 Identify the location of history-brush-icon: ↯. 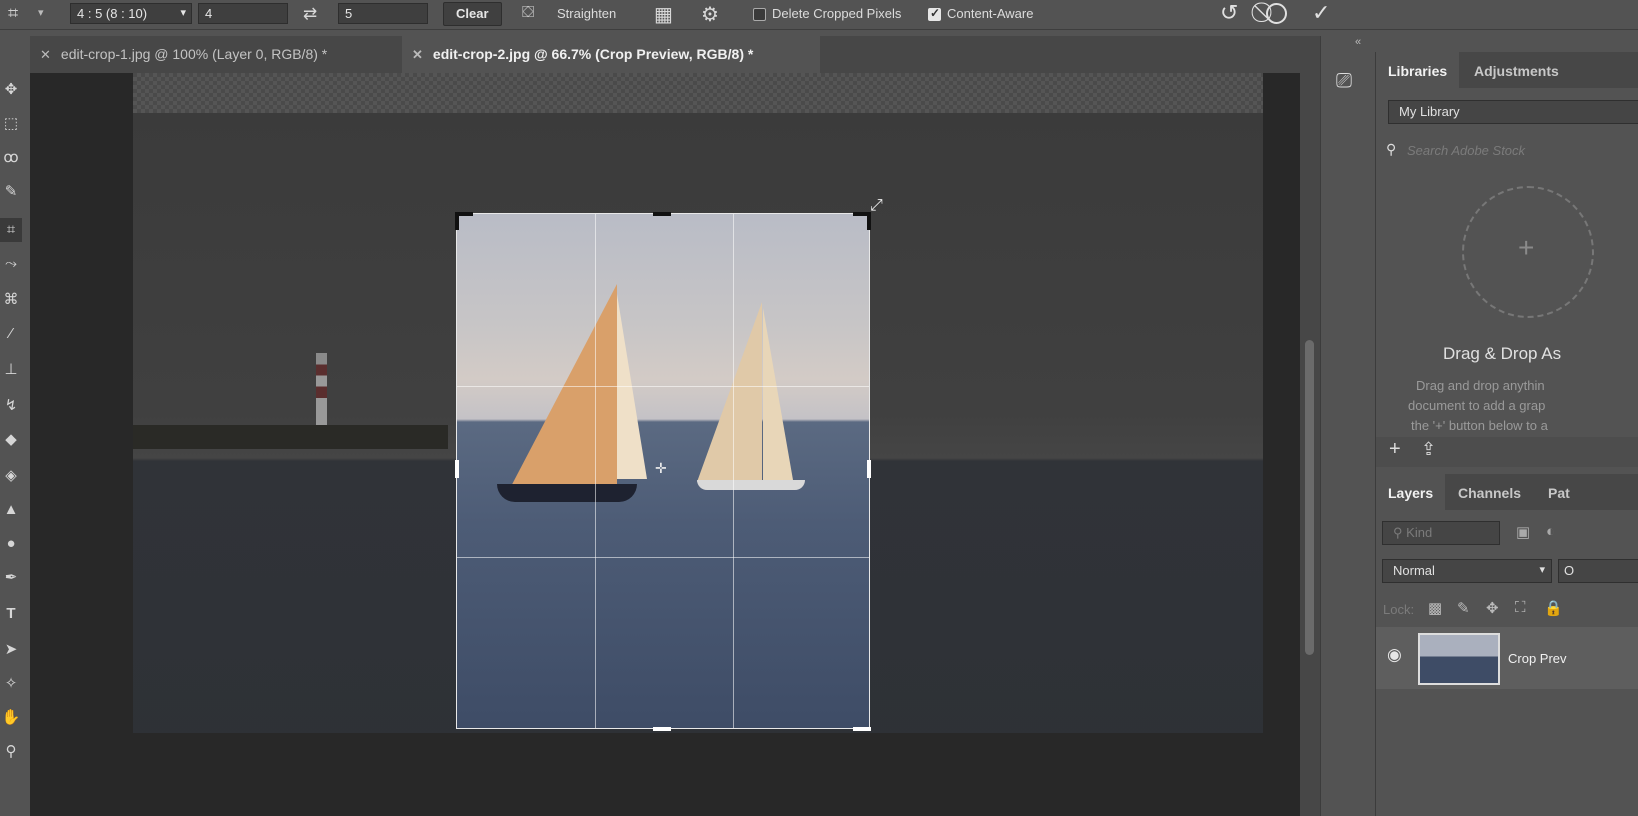
(11, 406).